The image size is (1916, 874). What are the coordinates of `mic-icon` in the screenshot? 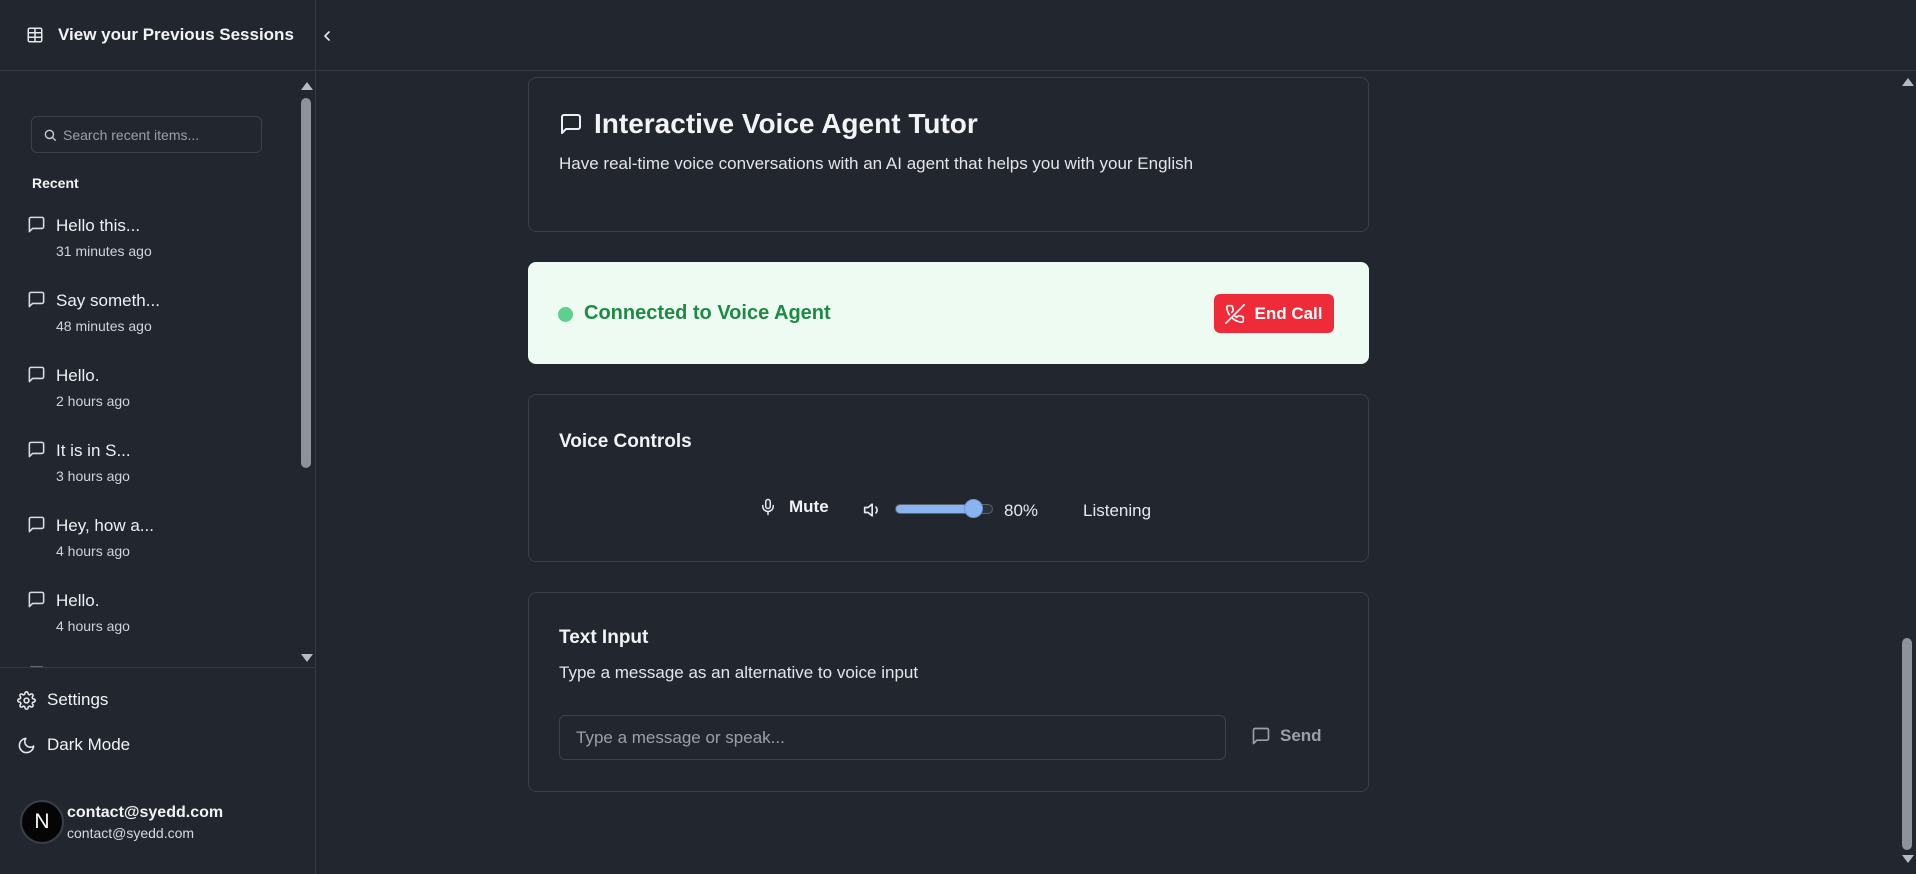 It's located at (768, 507).